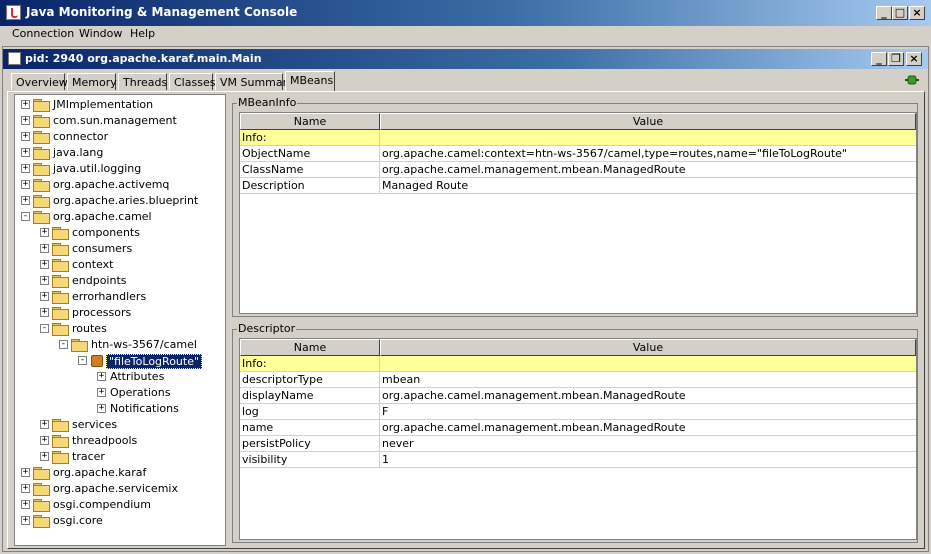 This screenshot has height=554, width=931. I want to click on tree-node: - org.apache.camel, so click(120, 217).